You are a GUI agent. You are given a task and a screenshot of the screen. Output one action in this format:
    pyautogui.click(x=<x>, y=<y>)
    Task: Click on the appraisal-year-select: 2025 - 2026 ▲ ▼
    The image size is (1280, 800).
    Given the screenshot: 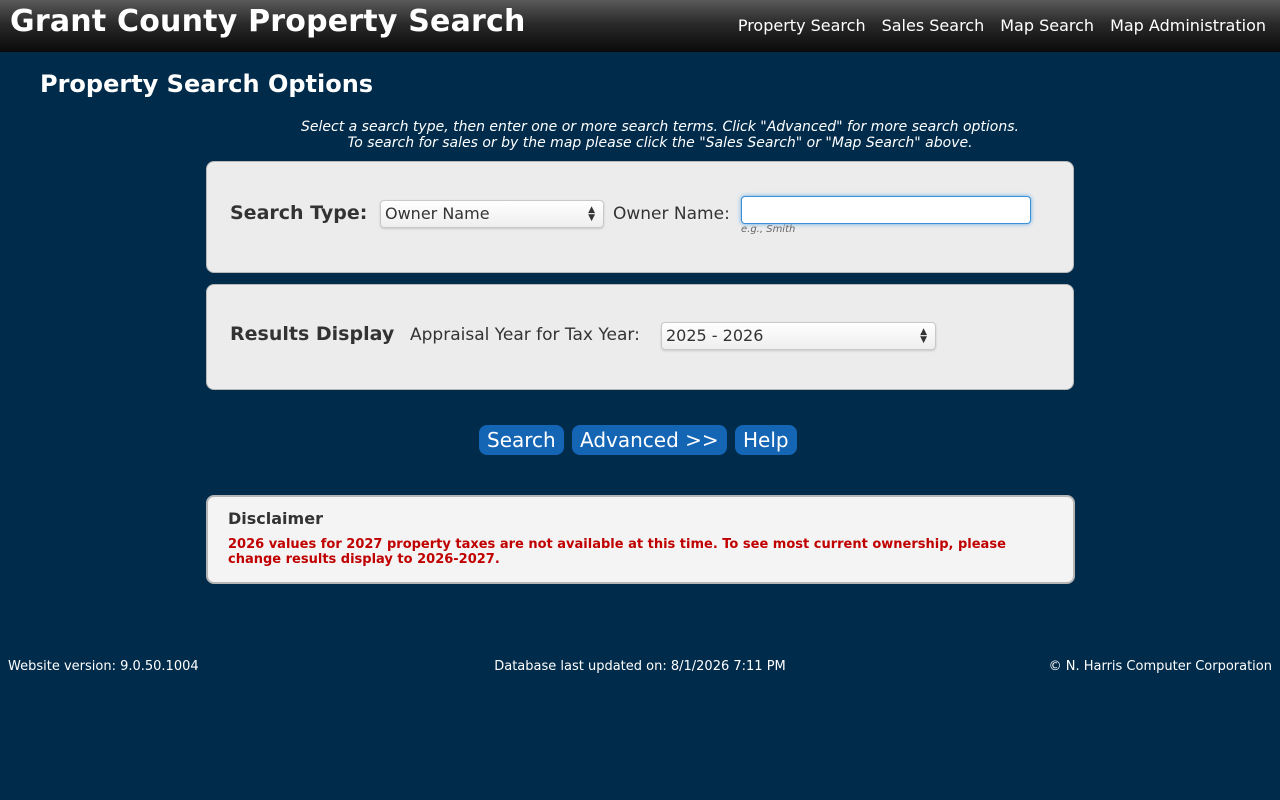 What is the action you would take?
    pyautogui.click(x=798, y=336)
    